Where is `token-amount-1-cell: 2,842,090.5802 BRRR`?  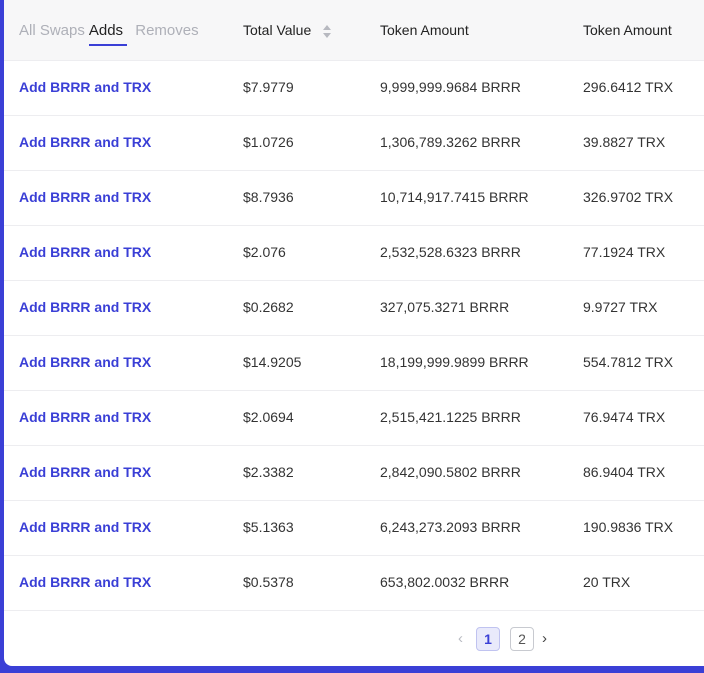 token-amount-1-cell: 2,842,090.5802 BRRR is located at coordinates (450, 472).